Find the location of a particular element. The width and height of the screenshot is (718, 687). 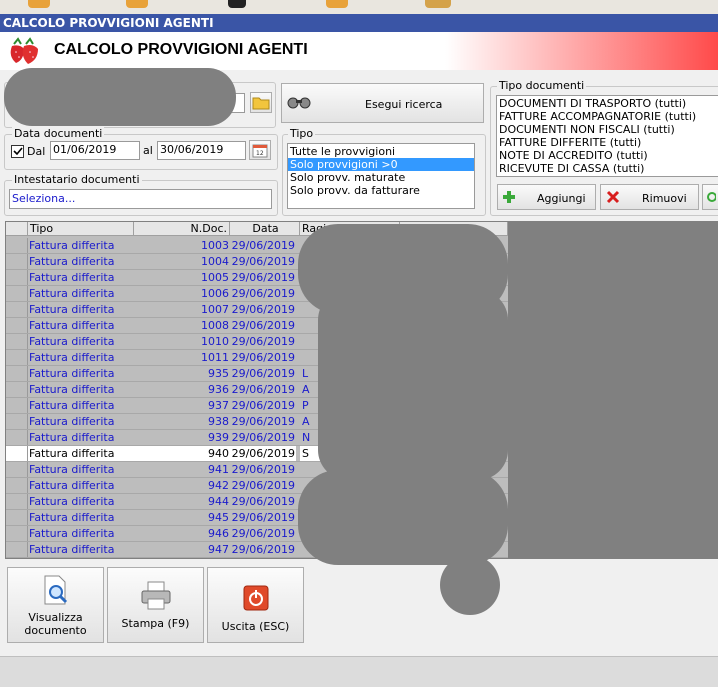

cell-ndoc: 946 is located at coordinates (218, 533).